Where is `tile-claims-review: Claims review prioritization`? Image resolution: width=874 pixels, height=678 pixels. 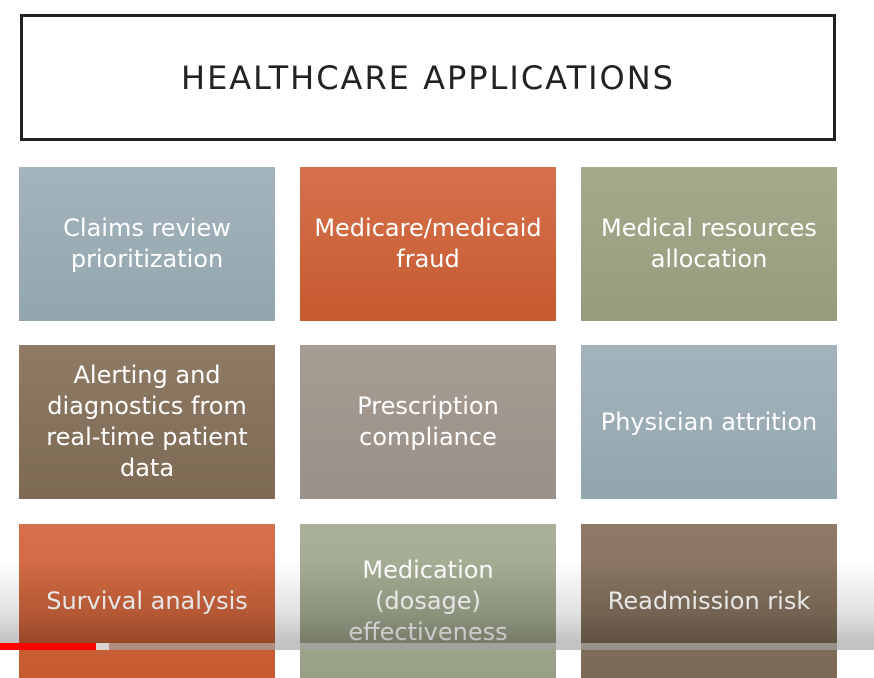 tile-claims-review: Claims review prioritization is located at coordinates (147, 244).